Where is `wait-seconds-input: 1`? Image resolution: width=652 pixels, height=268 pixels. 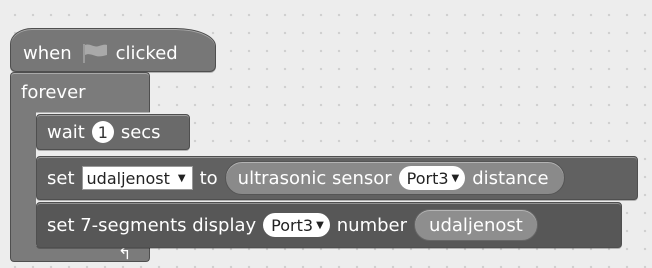
wait-seconds-input: 1 is located at coordinates (102, 132).